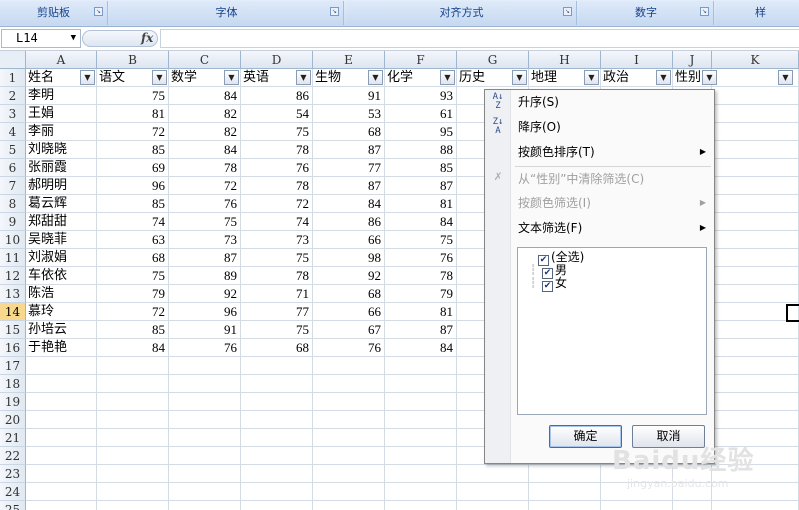  Describe the element at coordinates (61, 204) in the screenshot. I see `name-cell: 葛云辉` at that location.